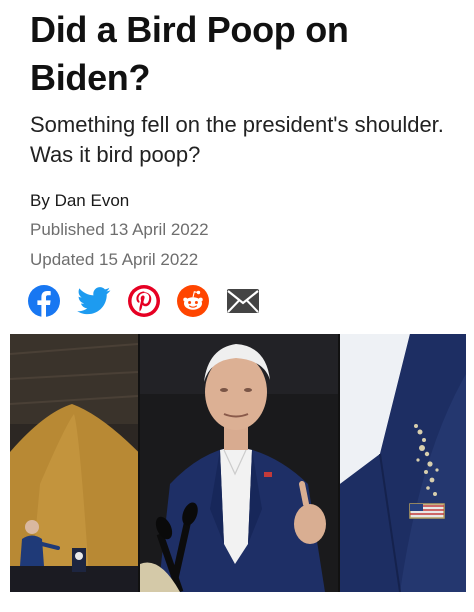 This screenshot has height=612, width=474. Describe the element at coordinates (74, 463) in the screenshot. I see `grain-pile-photo` at that location.